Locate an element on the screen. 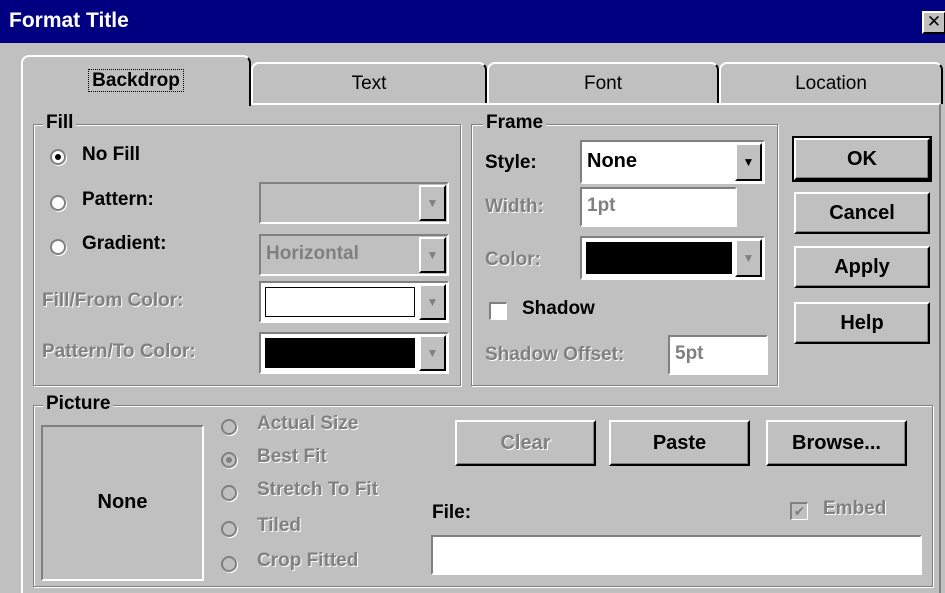  ok-button: OK is located at coordinates (862, 159).